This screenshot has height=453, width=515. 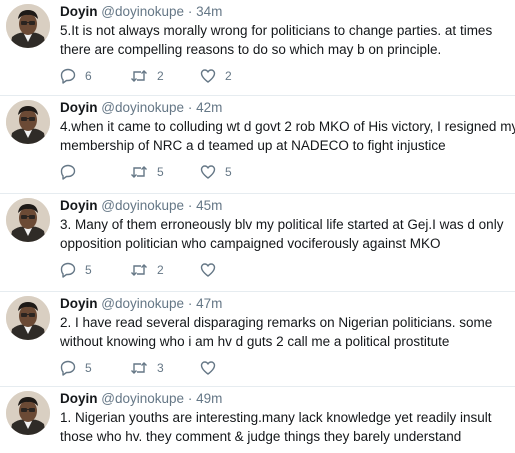 I want to click on reply-button: 6, so click(x=95, y=76).